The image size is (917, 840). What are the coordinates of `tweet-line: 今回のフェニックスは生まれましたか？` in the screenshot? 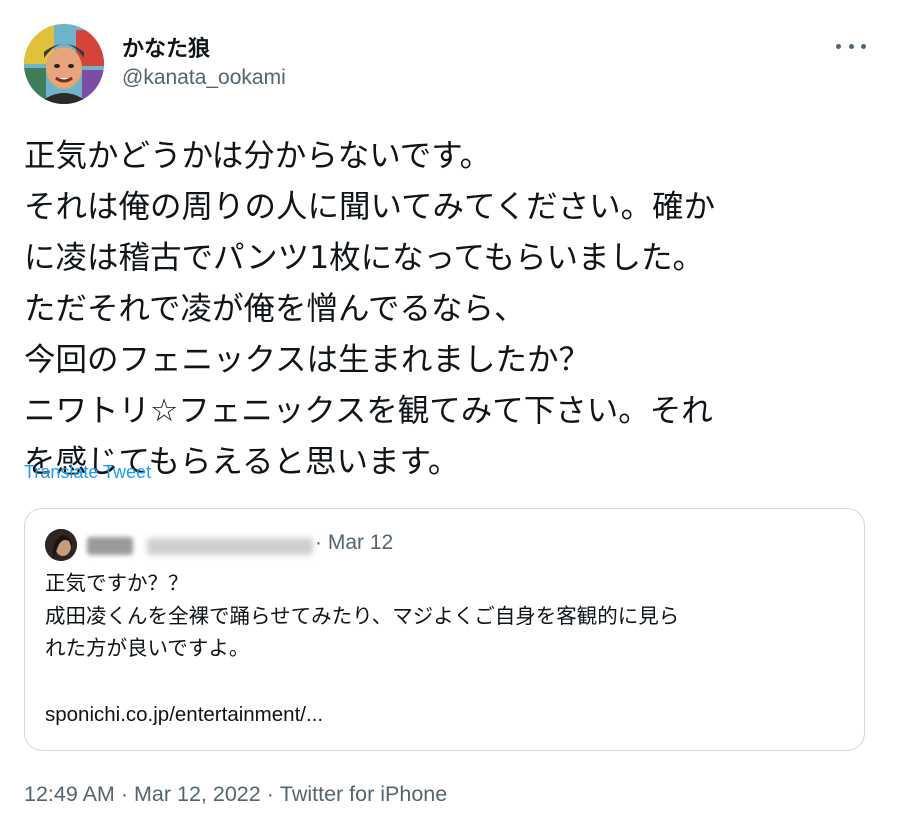 It's located at (307, 360).